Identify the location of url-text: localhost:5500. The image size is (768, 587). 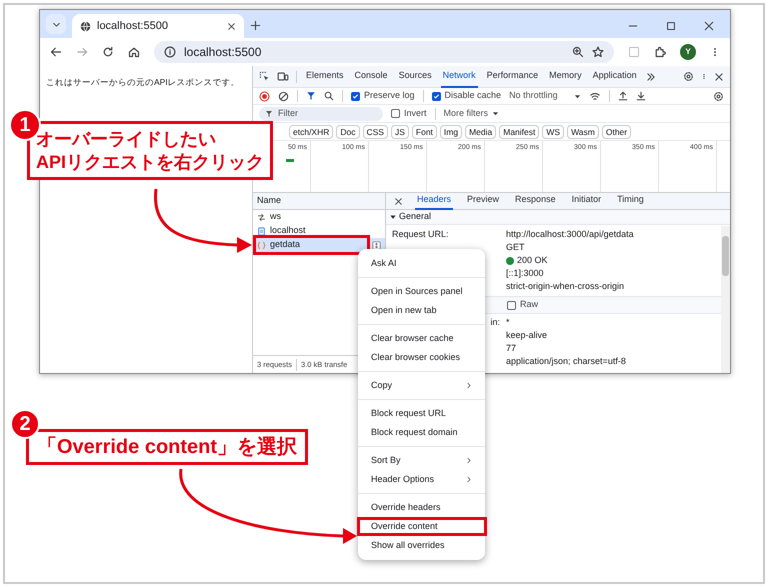
(223, 52).